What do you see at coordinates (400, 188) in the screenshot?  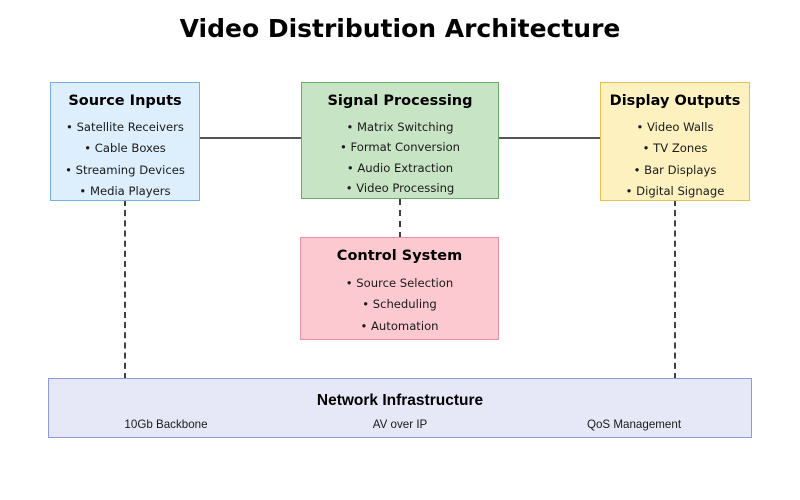 I see `list-item: • Video Processing` at bounding box center [400, 188].